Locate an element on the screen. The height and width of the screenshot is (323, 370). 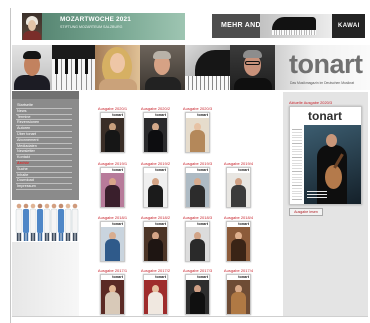
issue-label: Ausgabe 2020/3 is located at coordinates (198, 108).